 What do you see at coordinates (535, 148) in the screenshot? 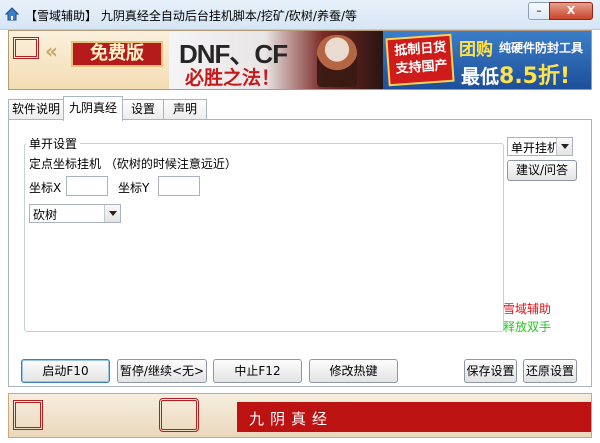
I see `mode-select-value: 单开挂机` at bounding box center [535, 148].